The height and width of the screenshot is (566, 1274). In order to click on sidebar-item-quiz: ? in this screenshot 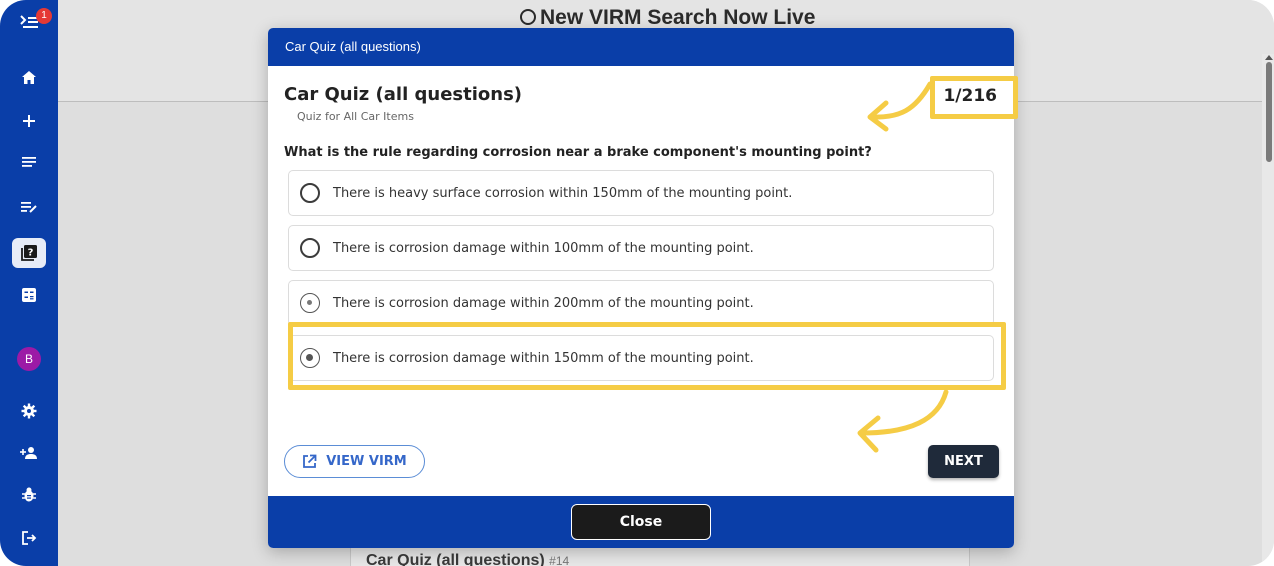, I will do `click(29, 253)`.